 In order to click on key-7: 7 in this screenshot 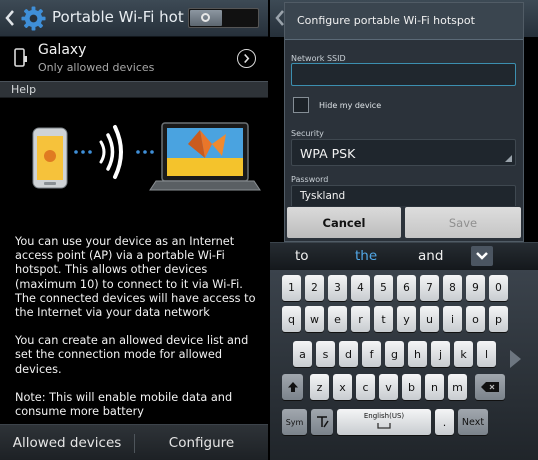, I will do `click(429, 288)`.